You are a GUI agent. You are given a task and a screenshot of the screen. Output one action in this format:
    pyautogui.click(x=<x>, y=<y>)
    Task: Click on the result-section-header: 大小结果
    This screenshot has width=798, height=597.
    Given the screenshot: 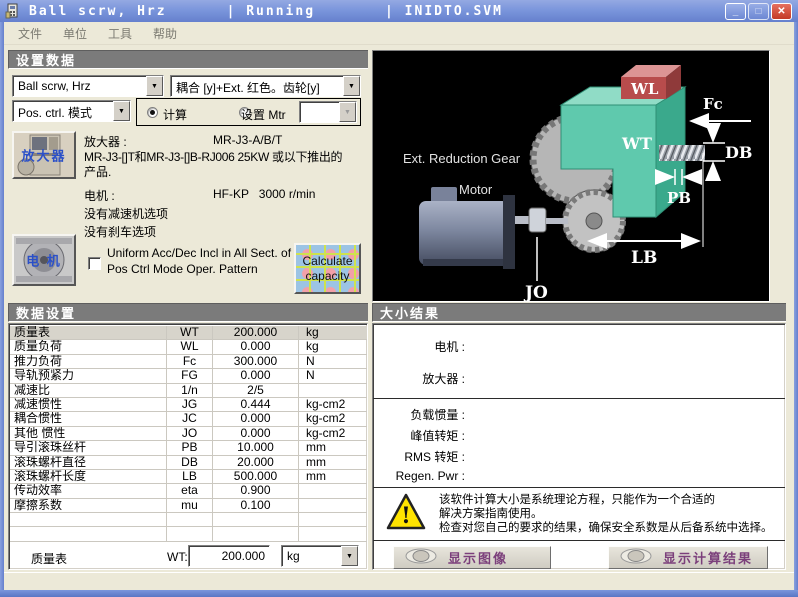 What is the action you would take?
    pyautogui.click(x=579, y=312)
    